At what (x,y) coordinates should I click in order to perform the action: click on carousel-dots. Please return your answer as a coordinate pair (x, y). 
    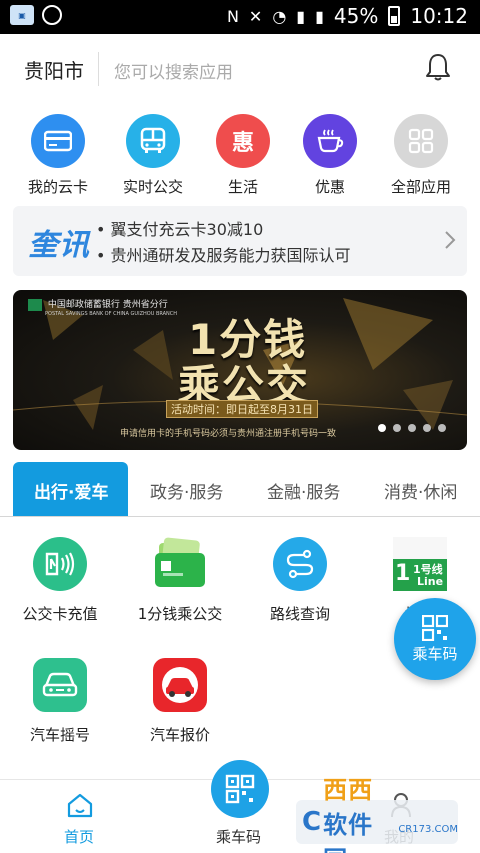
    Looking at the image, I should click on (412, 428).